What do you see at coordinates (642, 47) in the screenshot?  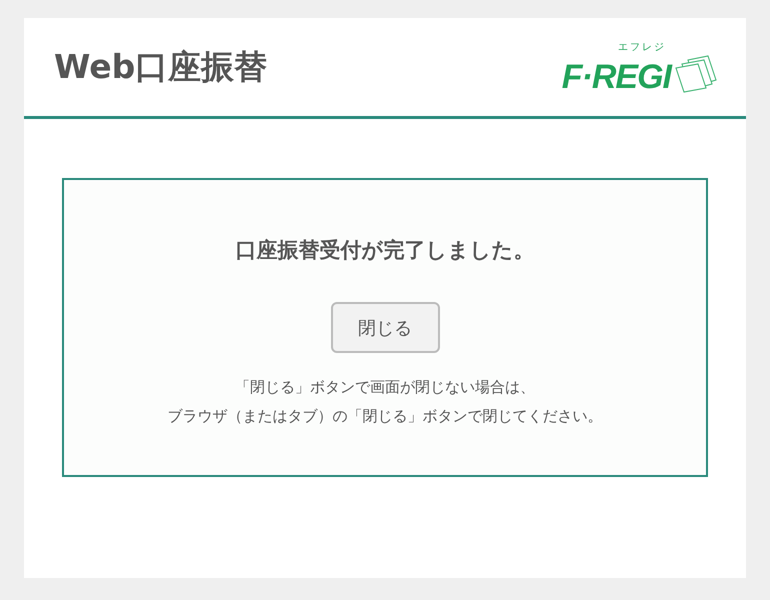 I see `logo-ruby: エフレジ` at bounding box center [642, 47].